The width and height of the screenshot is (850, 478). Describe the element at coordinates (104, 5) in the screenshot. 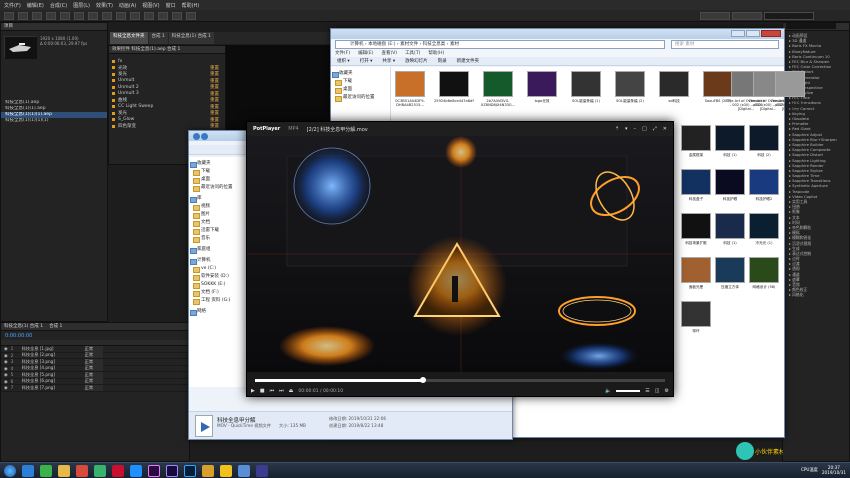

I see `ae-menu-4: 效果(T)` at that location.